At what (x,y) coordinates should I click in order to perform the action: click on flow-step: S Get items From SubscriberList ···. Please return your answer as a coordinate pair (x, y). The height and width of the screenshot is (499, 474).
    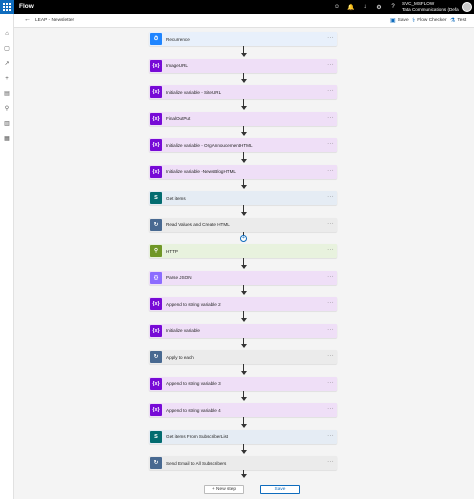
    Looking at the image, I should click on (243, 436).